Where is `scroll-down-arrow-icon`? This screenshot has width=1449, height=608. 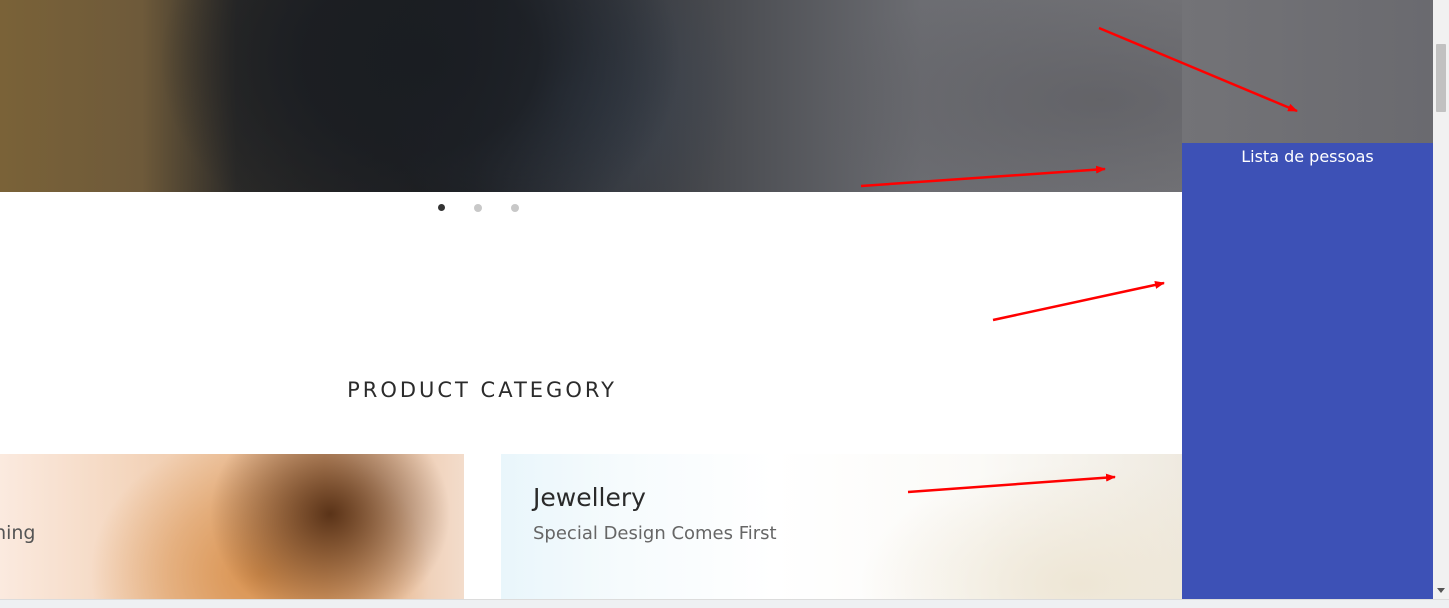
scroll-down-arrow-icon is located at coordinates (1441, 590).